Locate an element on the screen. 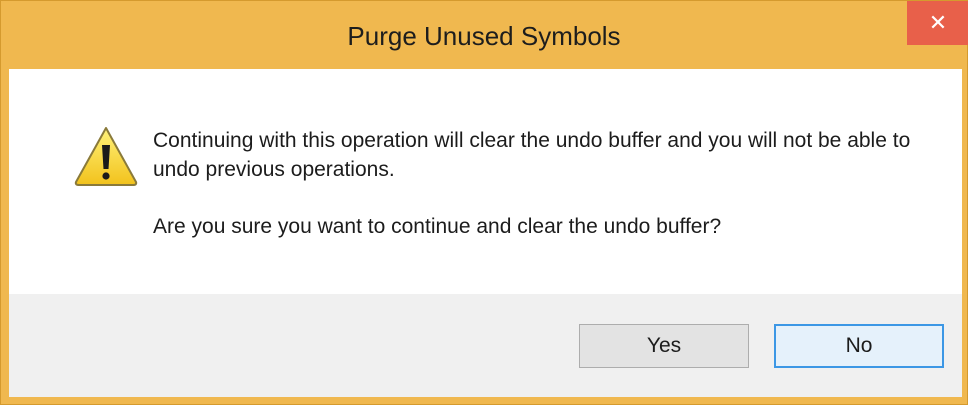 This screenshot has height=405, width=968. yes-button: Yes is located at coordinates (664, 346).